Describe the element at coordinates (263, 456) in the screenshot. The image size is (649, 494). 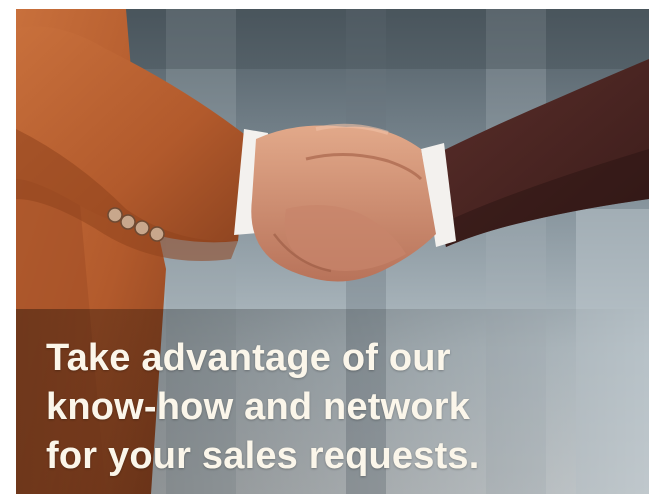
I see `headline-line-3: for your sales requests.` at that location.